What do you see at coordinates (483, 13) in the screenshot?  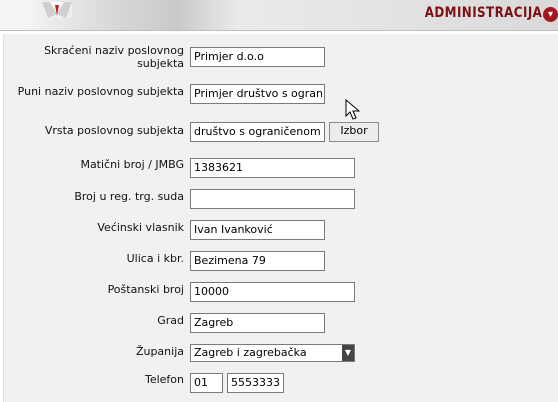 I see `header-title: ADMINISTRACIJA` at bounding box center [483, 13].